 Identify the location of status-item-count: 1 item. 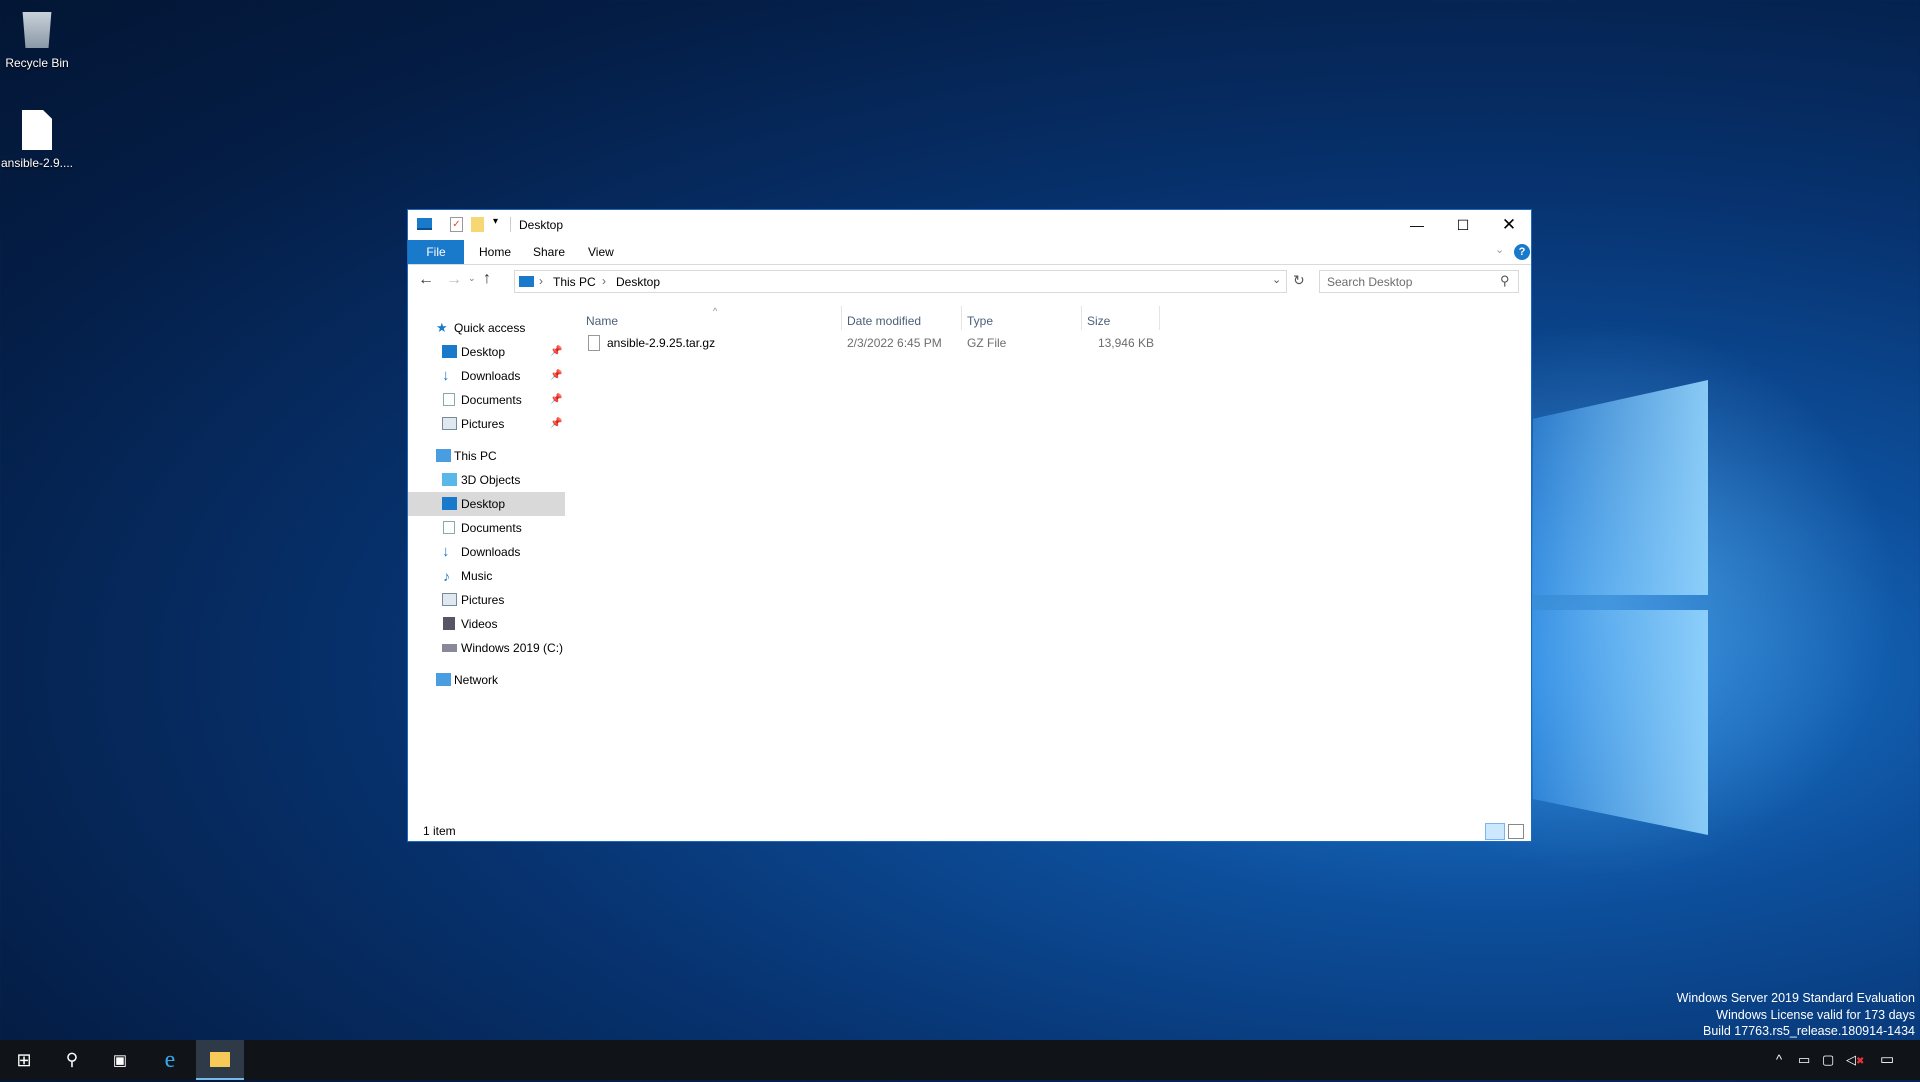
(439, 831).